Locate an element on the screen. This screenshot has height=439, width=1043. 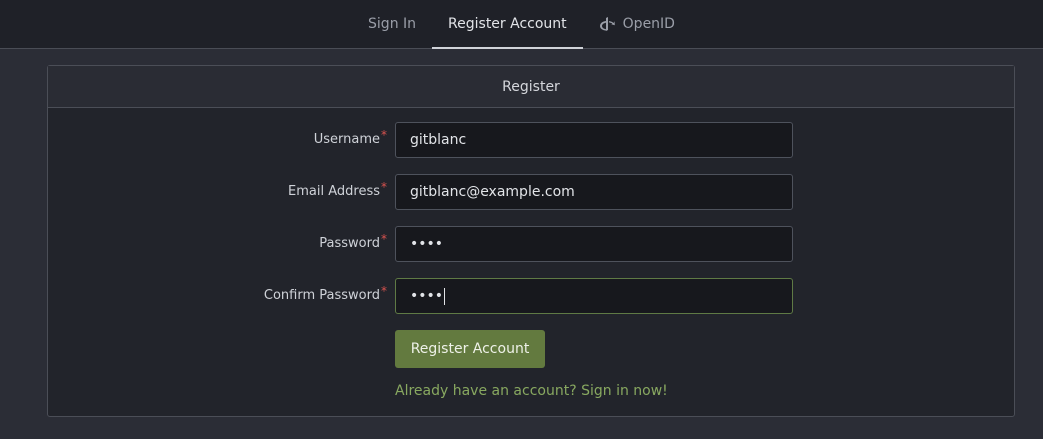
email-value: gitblanc@example.com is located at coordinates (492, 192).